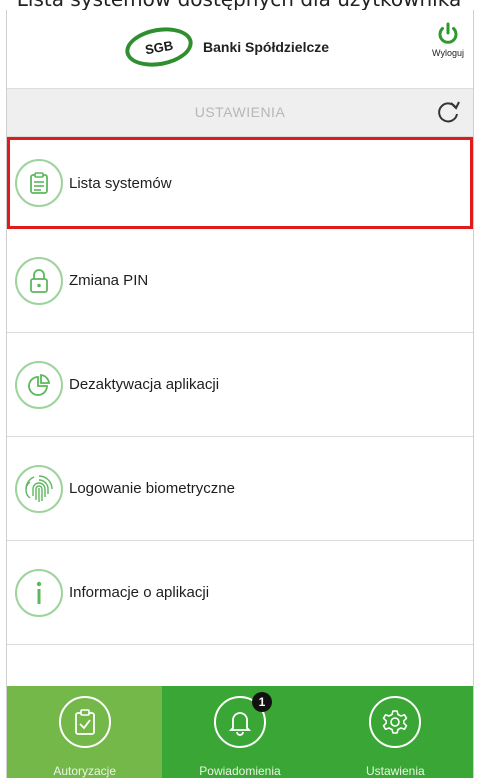 Image resolution: width=478 pixels, height=778 pixels. I want to click on power-icon, so click(448, 33).